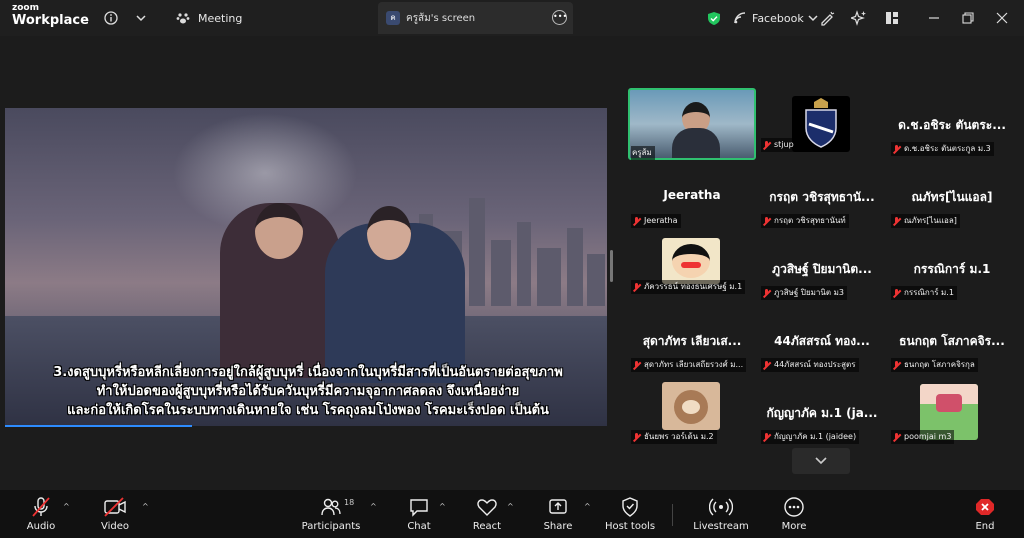 The width and height of the screenshot is (1024, 538). Describe the element at coordinates (115, 526) in the screenshot. I see `video-label: Video` at that location.